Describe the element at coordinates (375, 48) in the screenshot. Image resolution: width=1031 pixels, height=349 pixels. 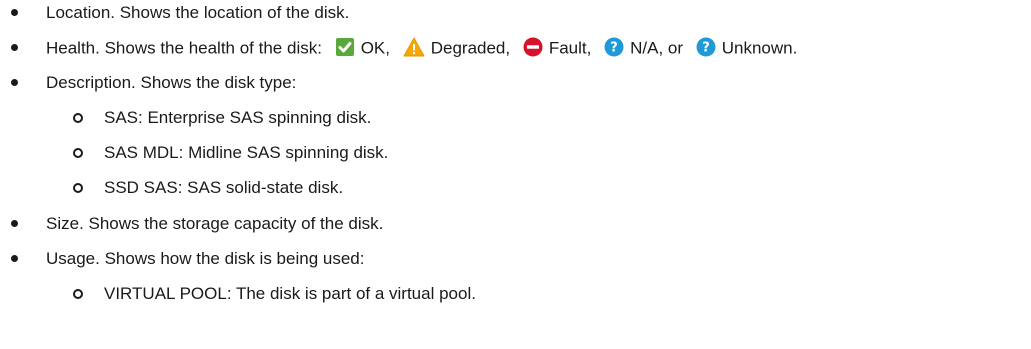
I see `health-ok-label: OK,` at that location.